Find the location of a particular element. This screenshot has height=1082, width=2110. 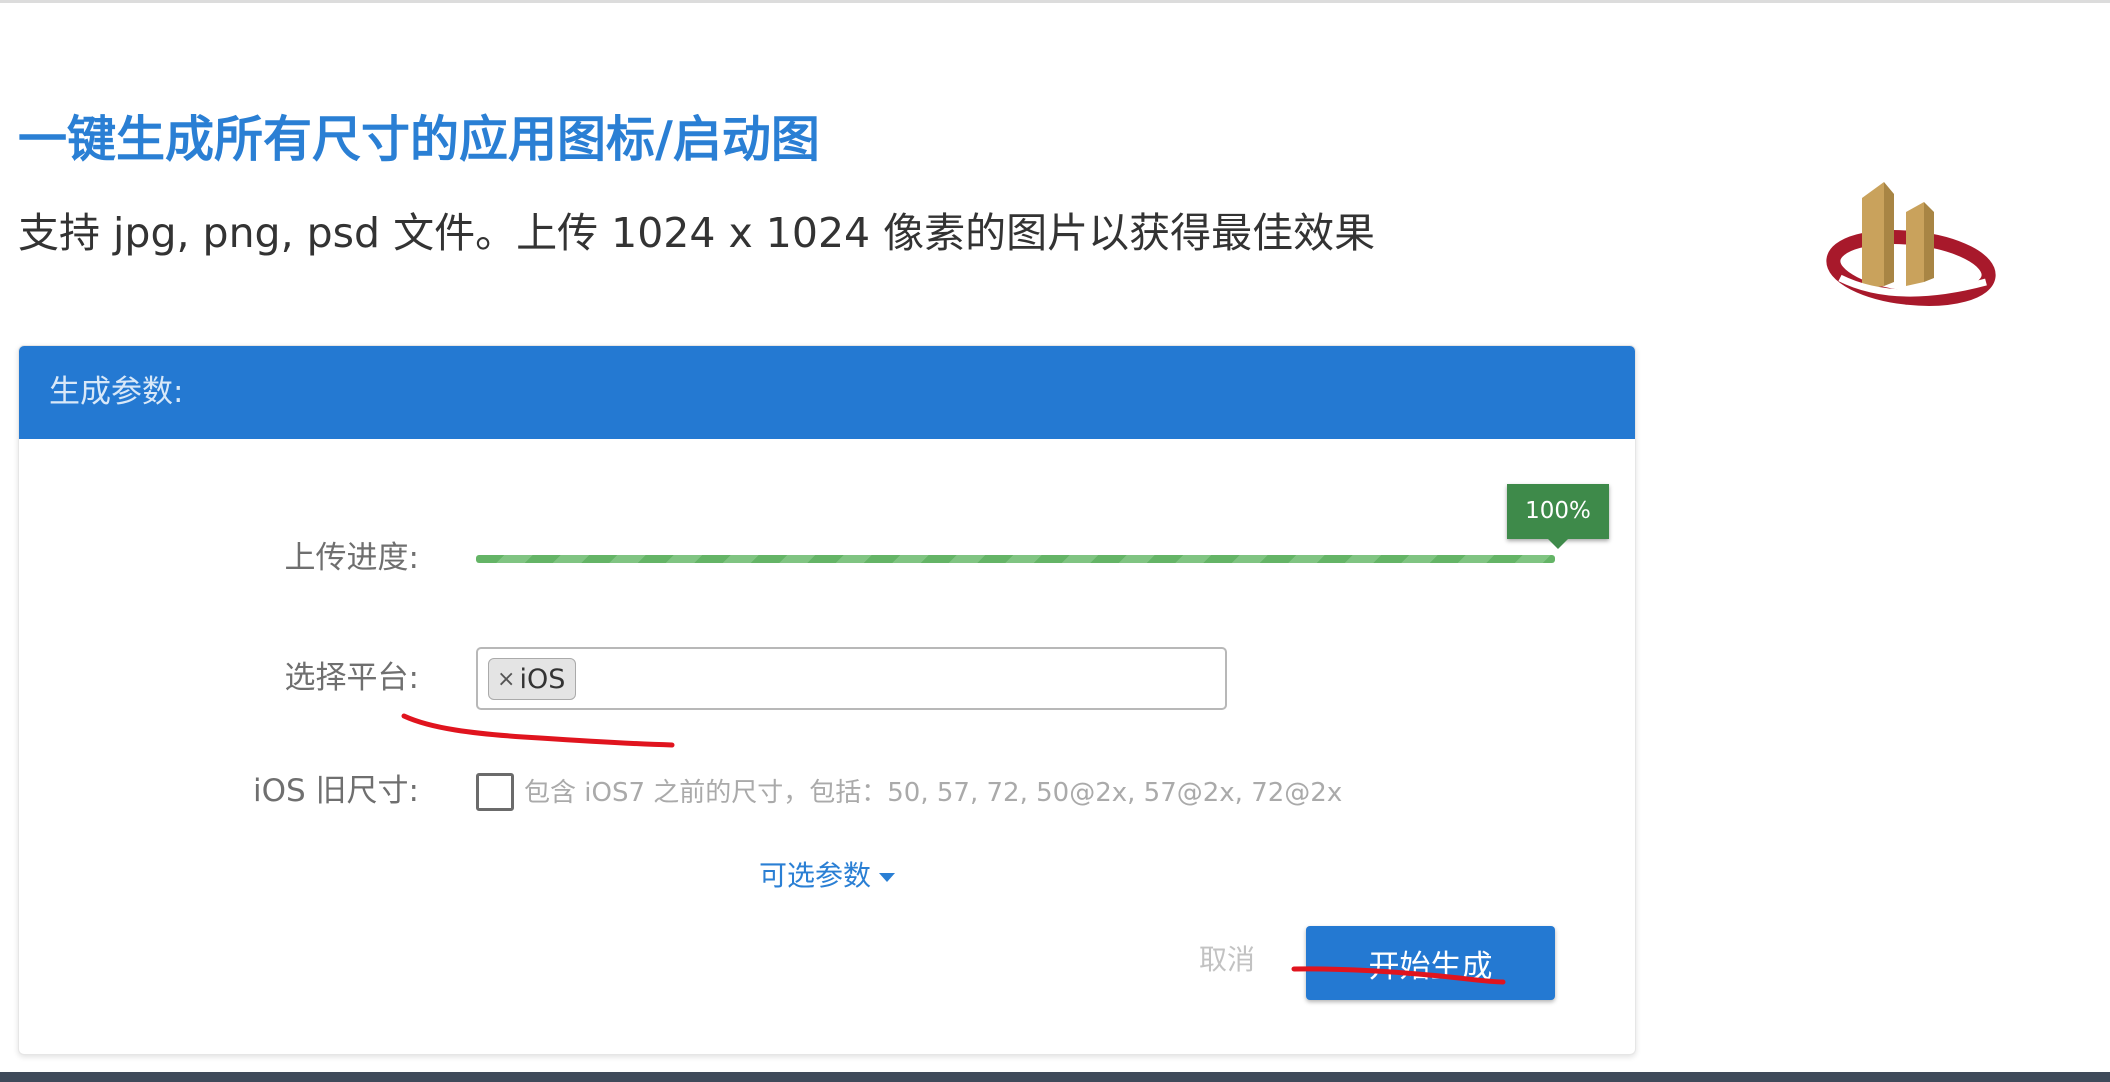

platform-select: × iOS is located at coordinates (851, 678).